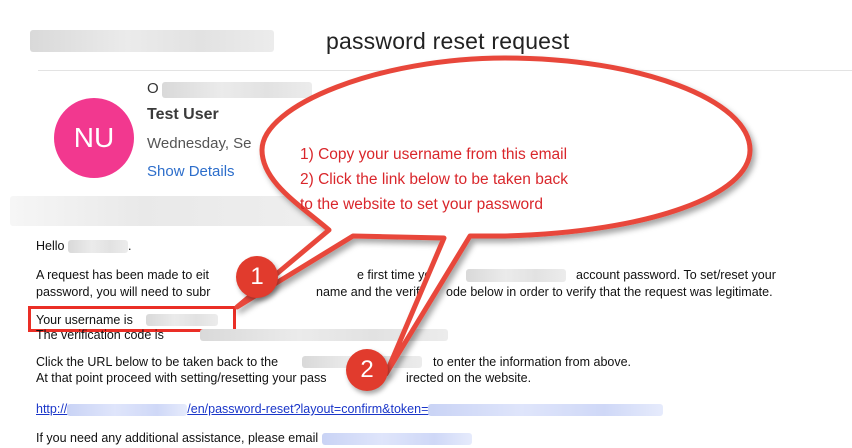  Describe the element at coordinates (324, 335) in the screenshot. I see `redacted-verification-code` at that location.